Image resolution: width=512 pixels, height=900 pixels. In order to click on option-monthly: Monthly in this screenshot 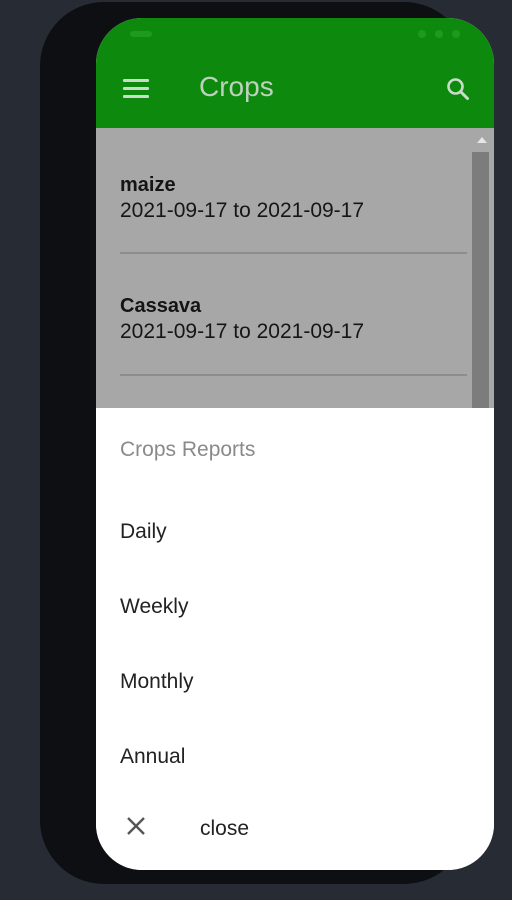, I will do `click(157, 682)`.